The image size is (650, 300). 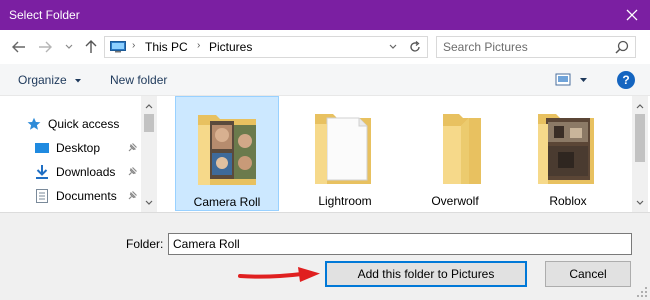 What do you see at coordinates (42, 80) in the screenshot?
I see `organize-label: Organize` at bounding box center [42, 80].